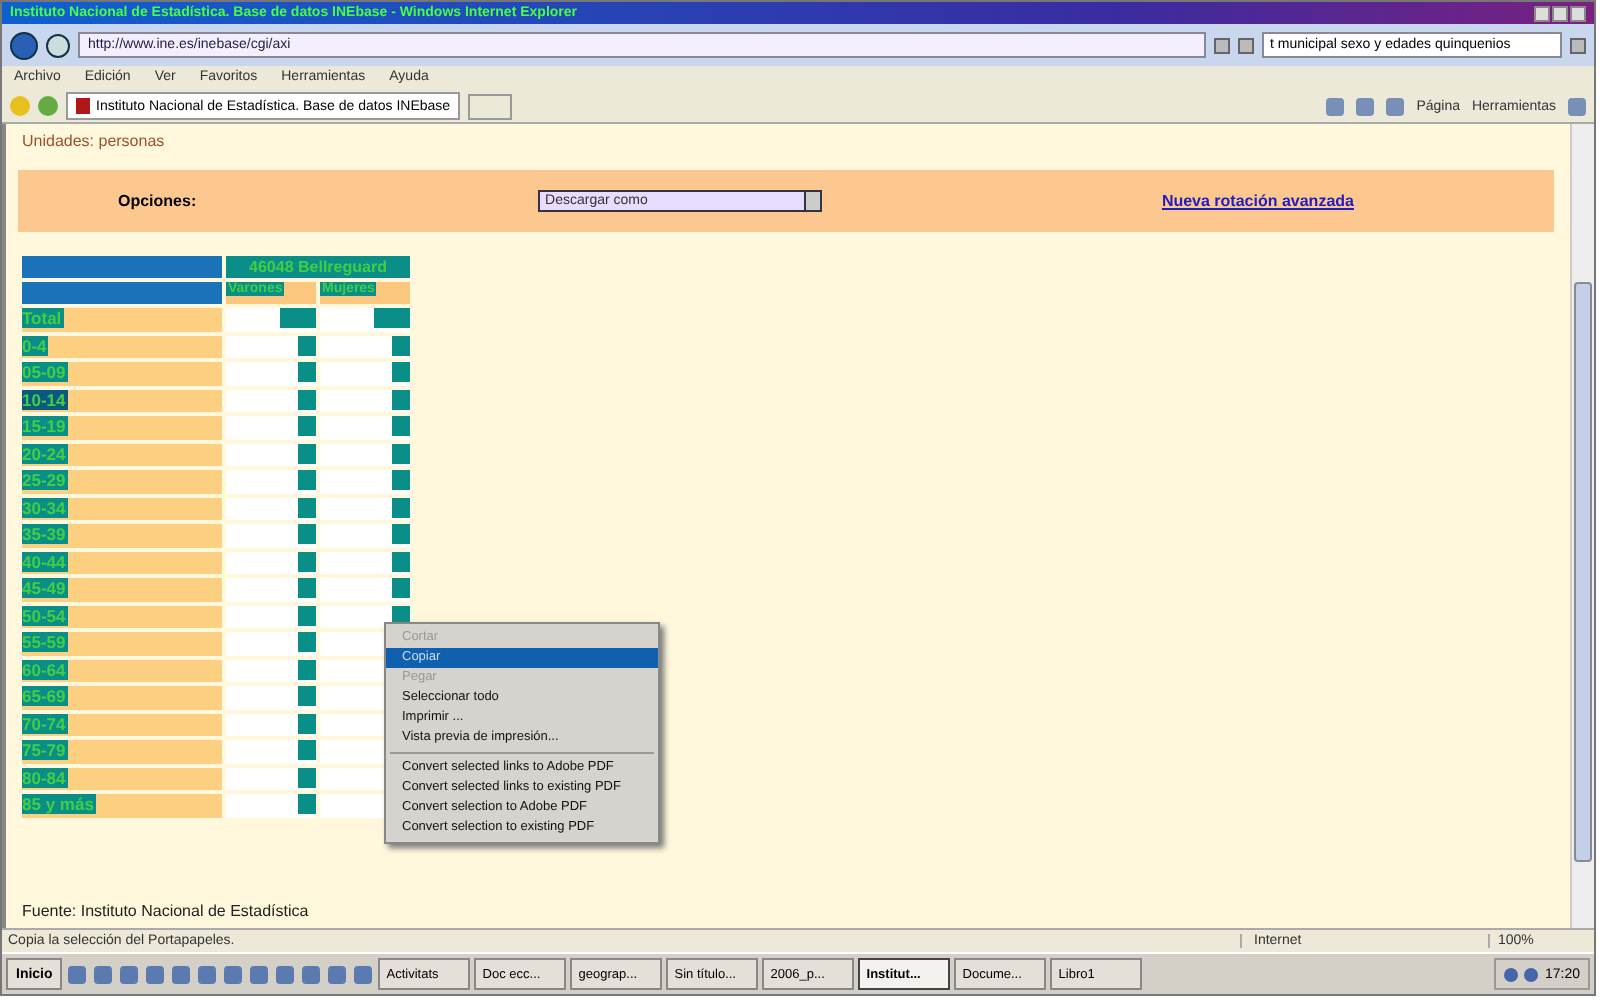 This screenshot has width=1600, height=1002. Describe the element at coordinates (45, 696) in the screenshot. I see `row-label: 65-69` at that location.